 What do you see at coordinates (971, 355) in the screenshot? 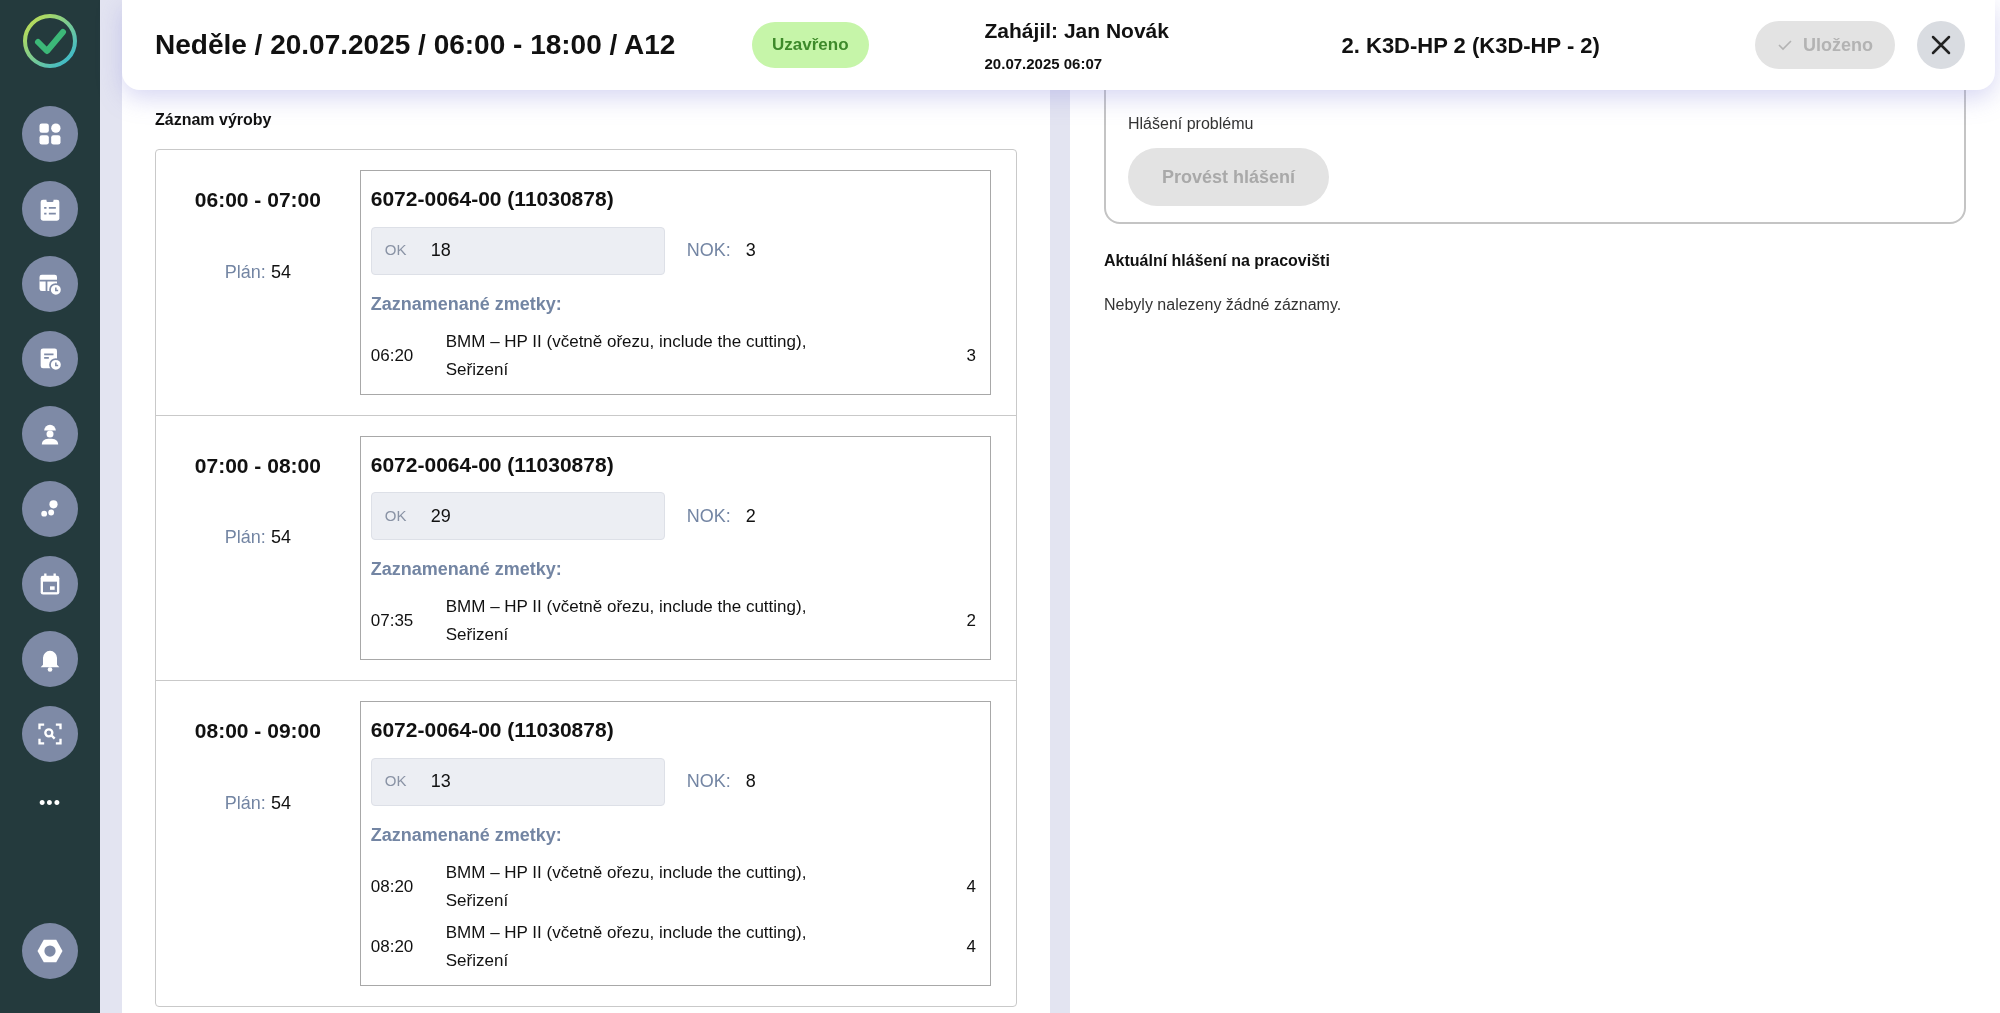
I see `scrap-count: 3` at bounding box center [971, 355].